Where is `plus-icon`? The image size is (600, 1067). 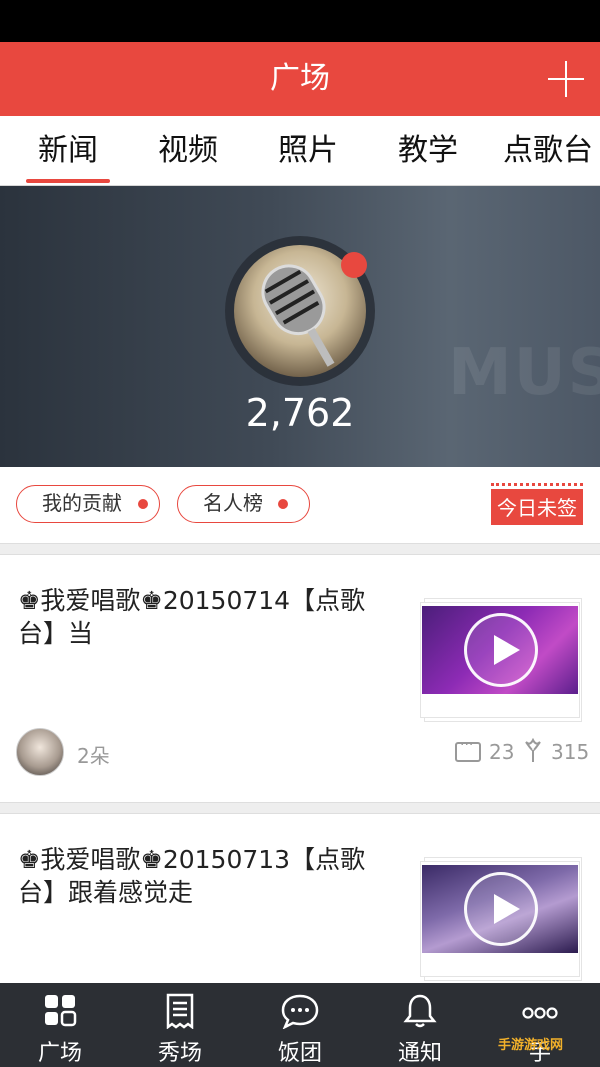 plus-icon is located at coordinates (566, 79).